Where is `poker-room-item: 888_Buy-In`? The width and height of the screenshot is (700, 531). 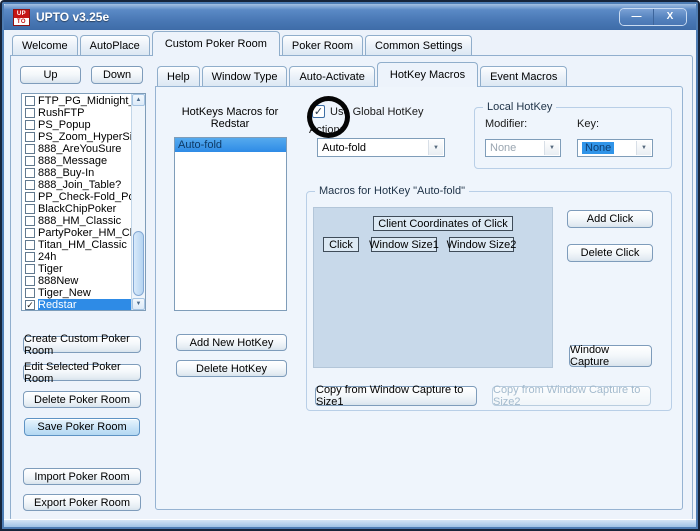 poker-room-item: 888_Buy-In is located at coordinates (76, 173).